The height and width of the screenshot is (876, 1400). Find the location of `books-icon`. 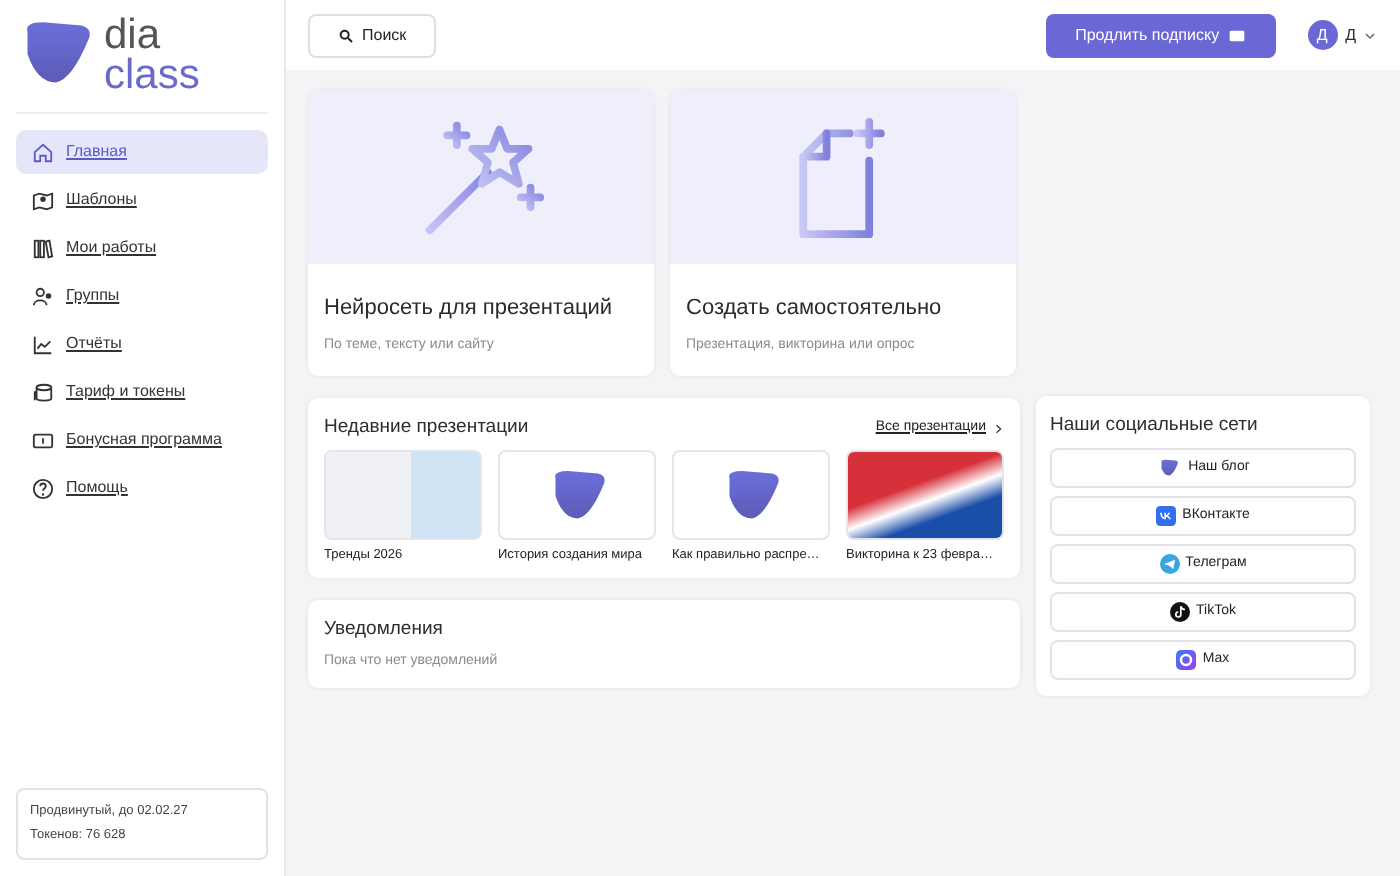

books-icon is located at coordinates (43, 248).